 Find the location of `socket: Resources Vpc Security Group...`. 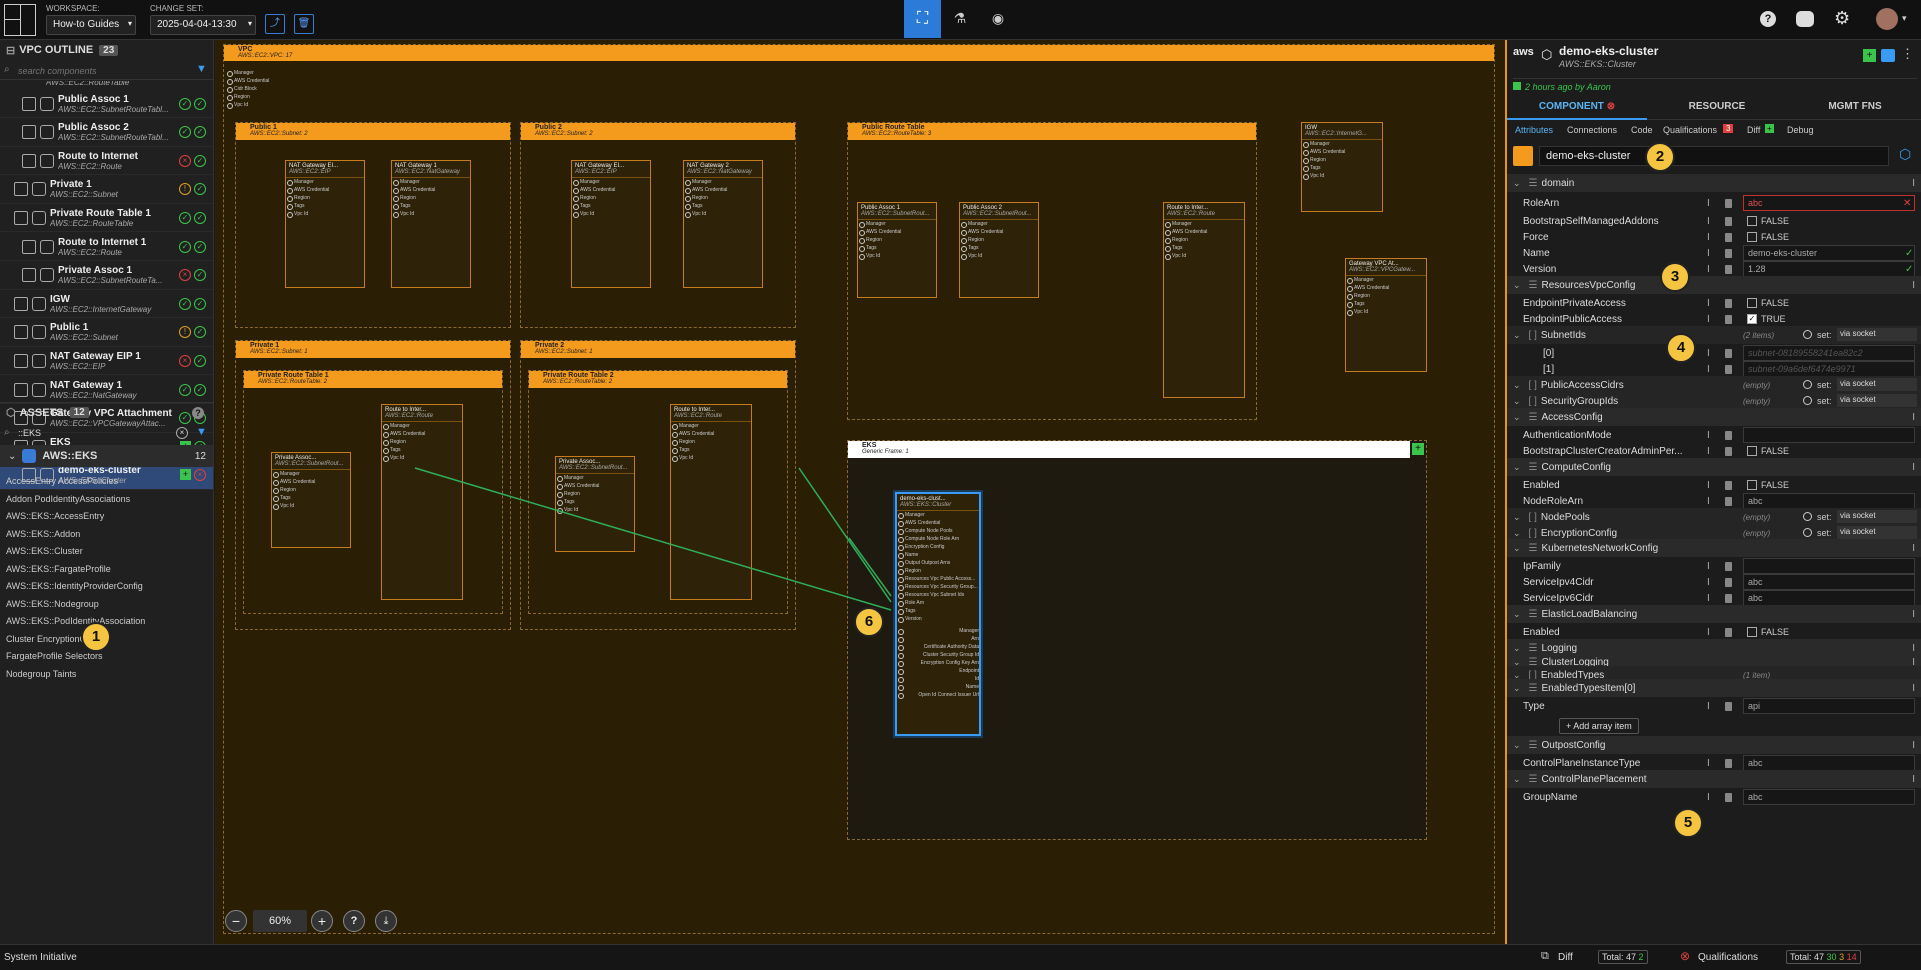

socket: Resources Vpc Security Group... is located at coordinates (938, 587).